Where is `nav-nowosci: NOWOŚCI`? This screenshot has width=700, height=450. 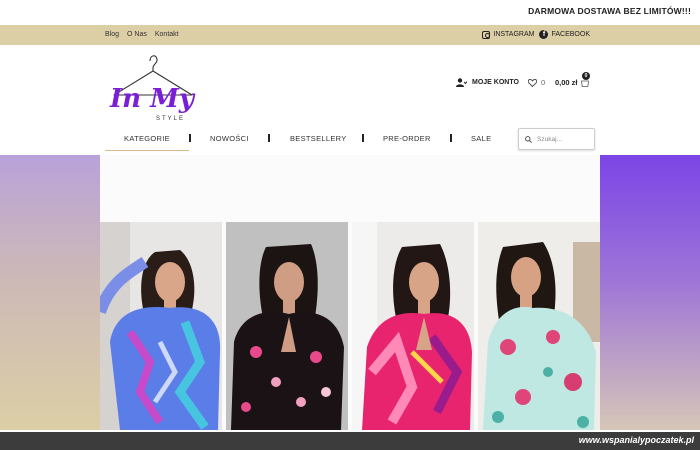 nav-nowosci: NOWOŚCI is located at coordinates (229, 138).